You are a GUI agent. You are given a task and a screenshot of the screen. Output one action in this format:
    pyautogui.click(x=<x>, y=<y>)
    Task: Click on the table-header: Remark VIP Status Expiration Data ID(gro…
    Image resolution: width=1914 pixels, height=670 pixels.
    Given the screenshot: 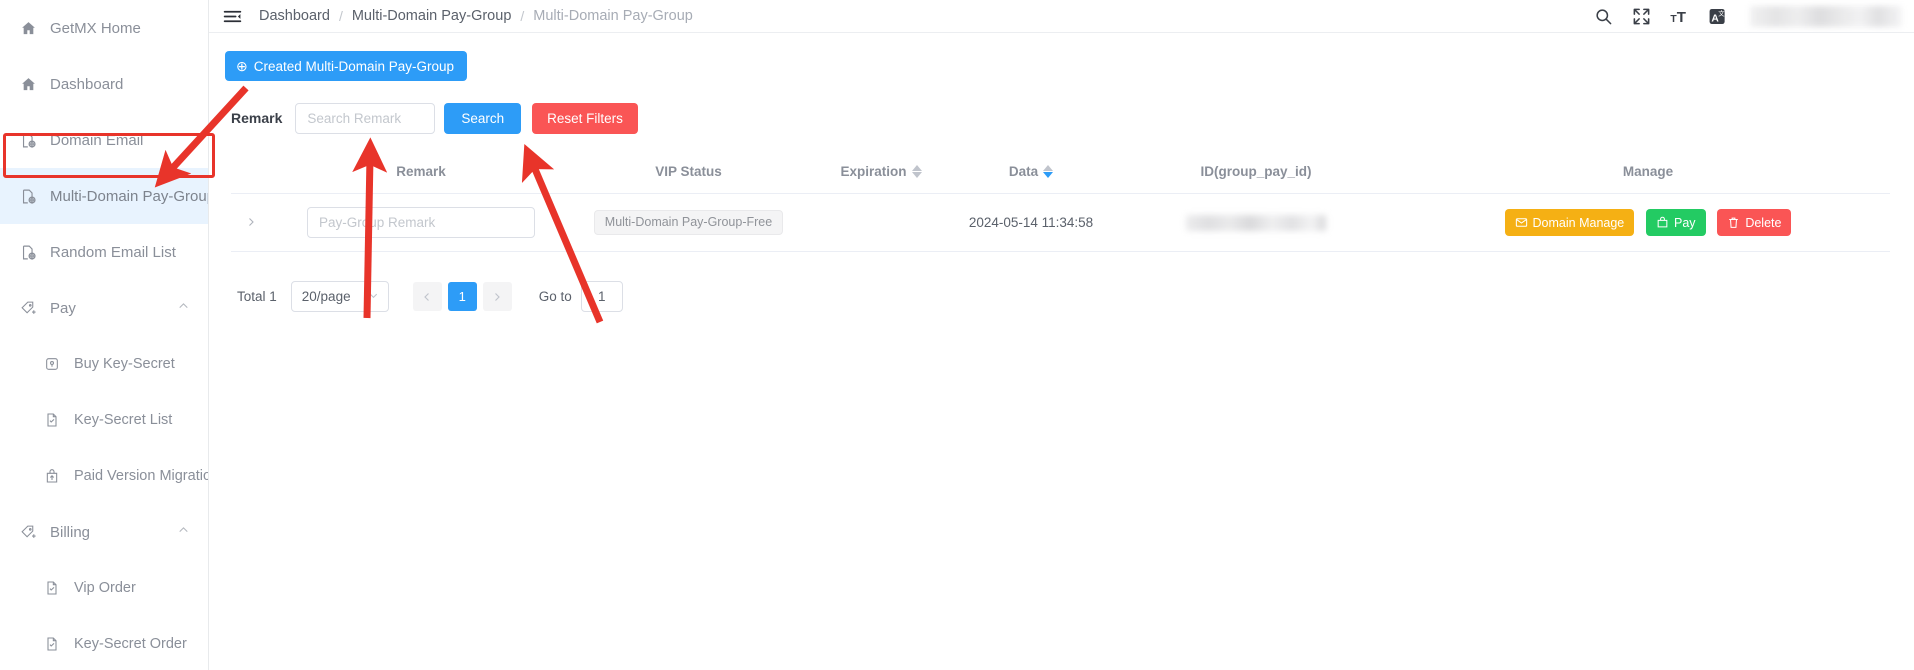 What is the action you would take?
    pyautogui.click(x=1060, y=174)
    